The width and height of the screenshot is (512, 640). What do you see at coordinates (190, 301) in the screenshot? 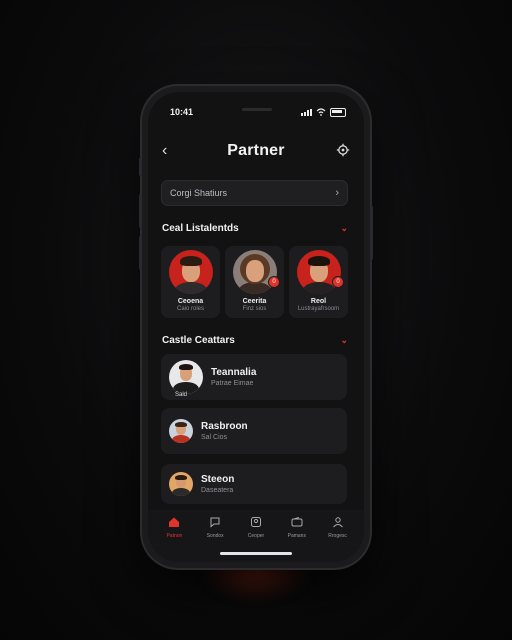
I see `profile-name: Ceoena` at bounding box center [190, 301].